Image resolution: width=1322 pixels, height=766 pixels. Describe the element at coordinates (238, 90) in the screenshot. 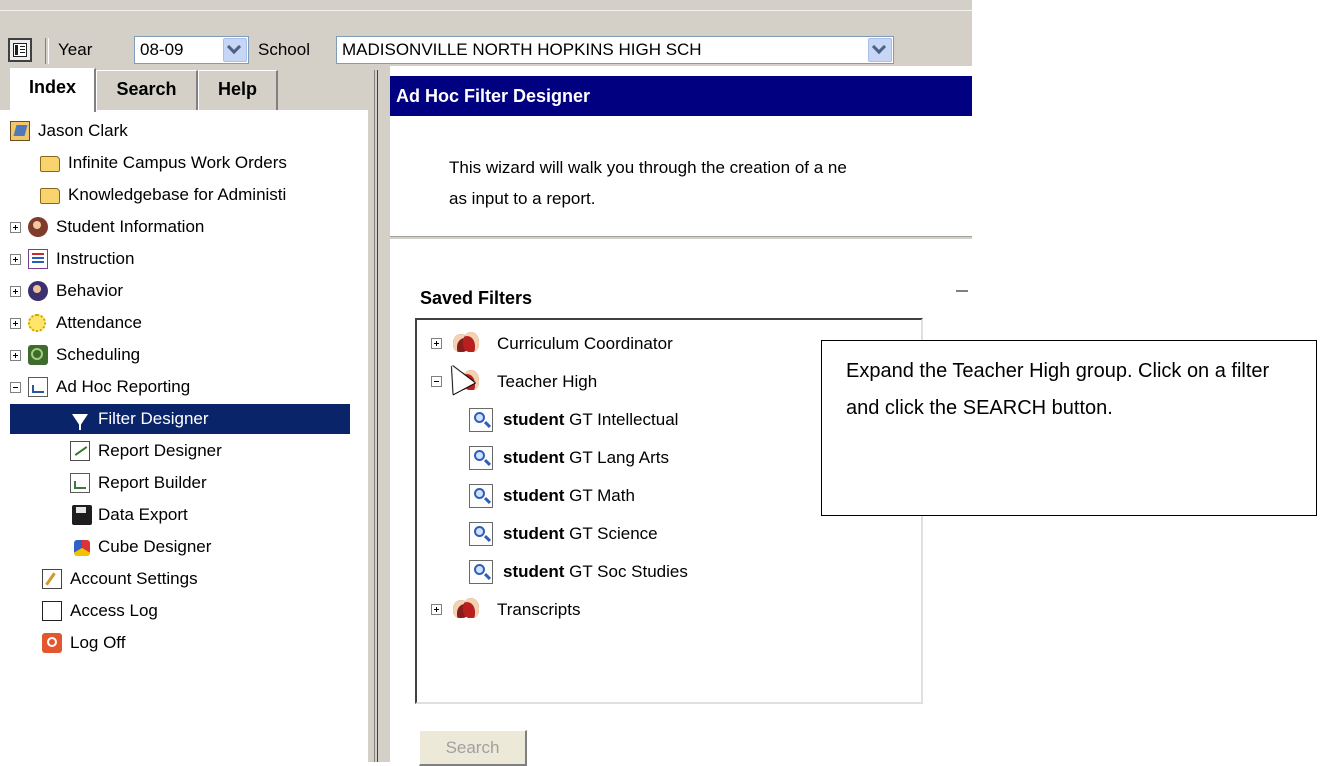

I see `tab-help: Help` at that location.